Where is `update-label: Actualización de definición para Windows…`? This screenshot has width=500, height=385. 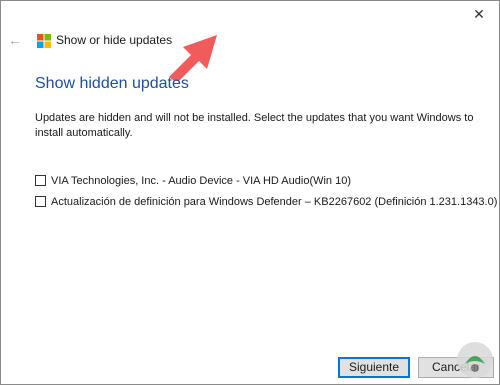 update-label: Actualización de definición para Windows… is located at coordinates (274, 201).